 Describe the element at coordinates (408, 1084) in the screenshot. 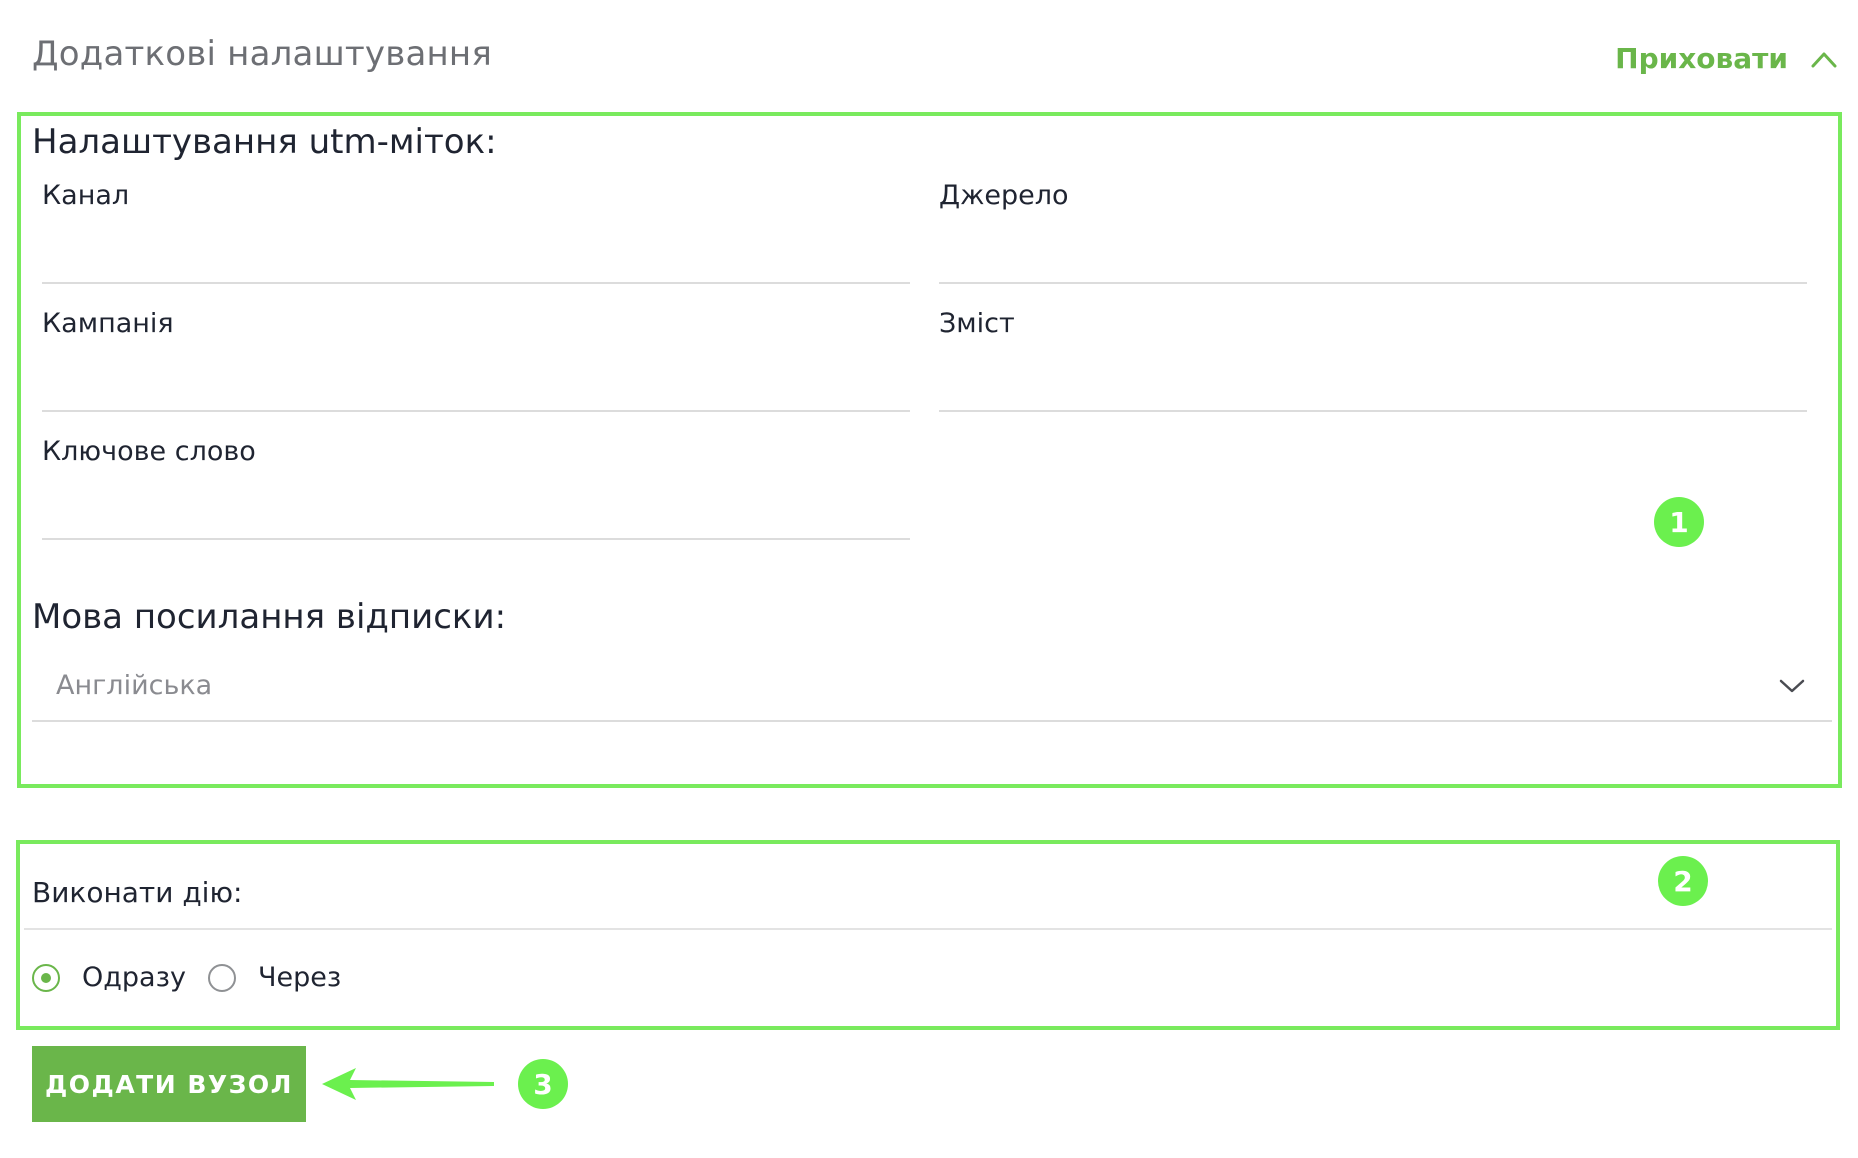

I see `arrow-left-icon` at that location.